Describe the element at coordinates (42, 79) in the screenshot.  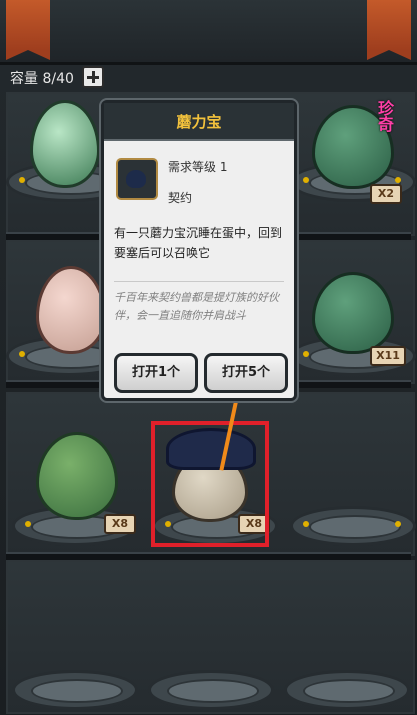
I see `capacity-label: 容量 8/40` at that location.